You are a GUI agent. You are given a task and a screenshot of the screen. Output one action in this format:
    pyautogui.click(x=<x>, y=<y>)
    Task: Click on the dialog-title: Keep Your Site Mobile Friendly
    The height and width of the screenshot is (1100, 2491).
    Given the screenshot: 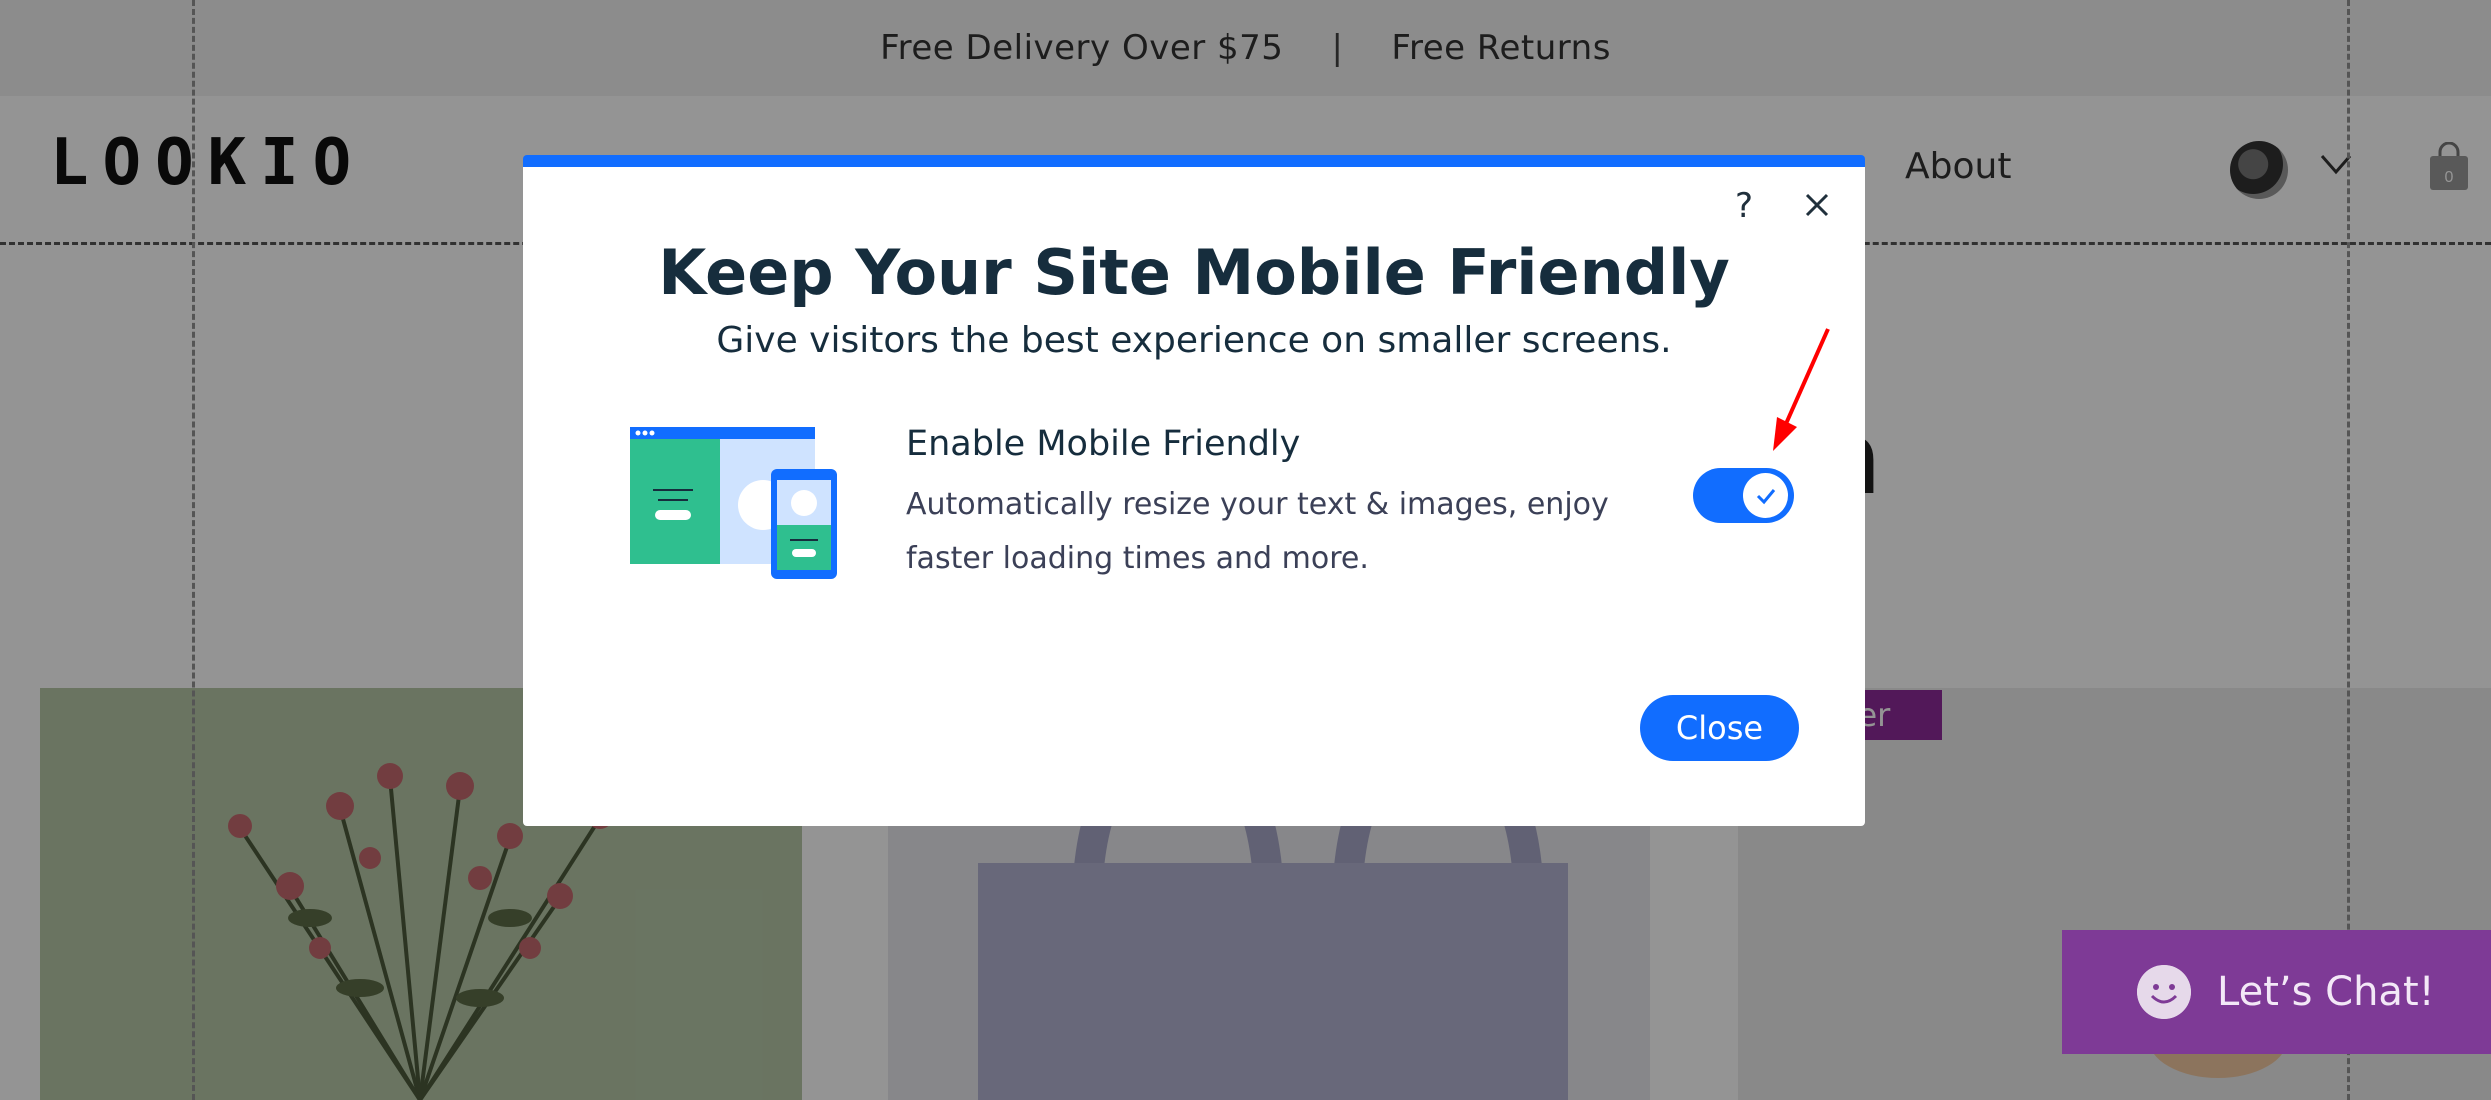 What is the action you would take?
    pyautogui.click(x=1194, y=272)
    